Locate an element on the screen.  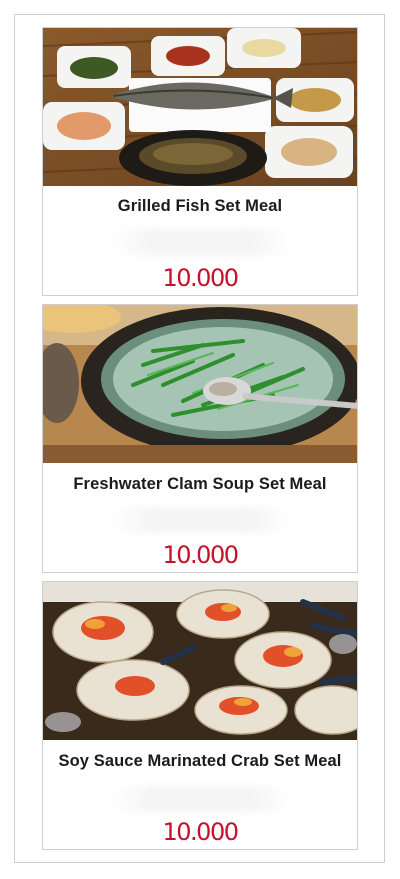
menu-item-title: Soy Sauce Marinated Crab Set Meal is located at coordinates (200, 761).